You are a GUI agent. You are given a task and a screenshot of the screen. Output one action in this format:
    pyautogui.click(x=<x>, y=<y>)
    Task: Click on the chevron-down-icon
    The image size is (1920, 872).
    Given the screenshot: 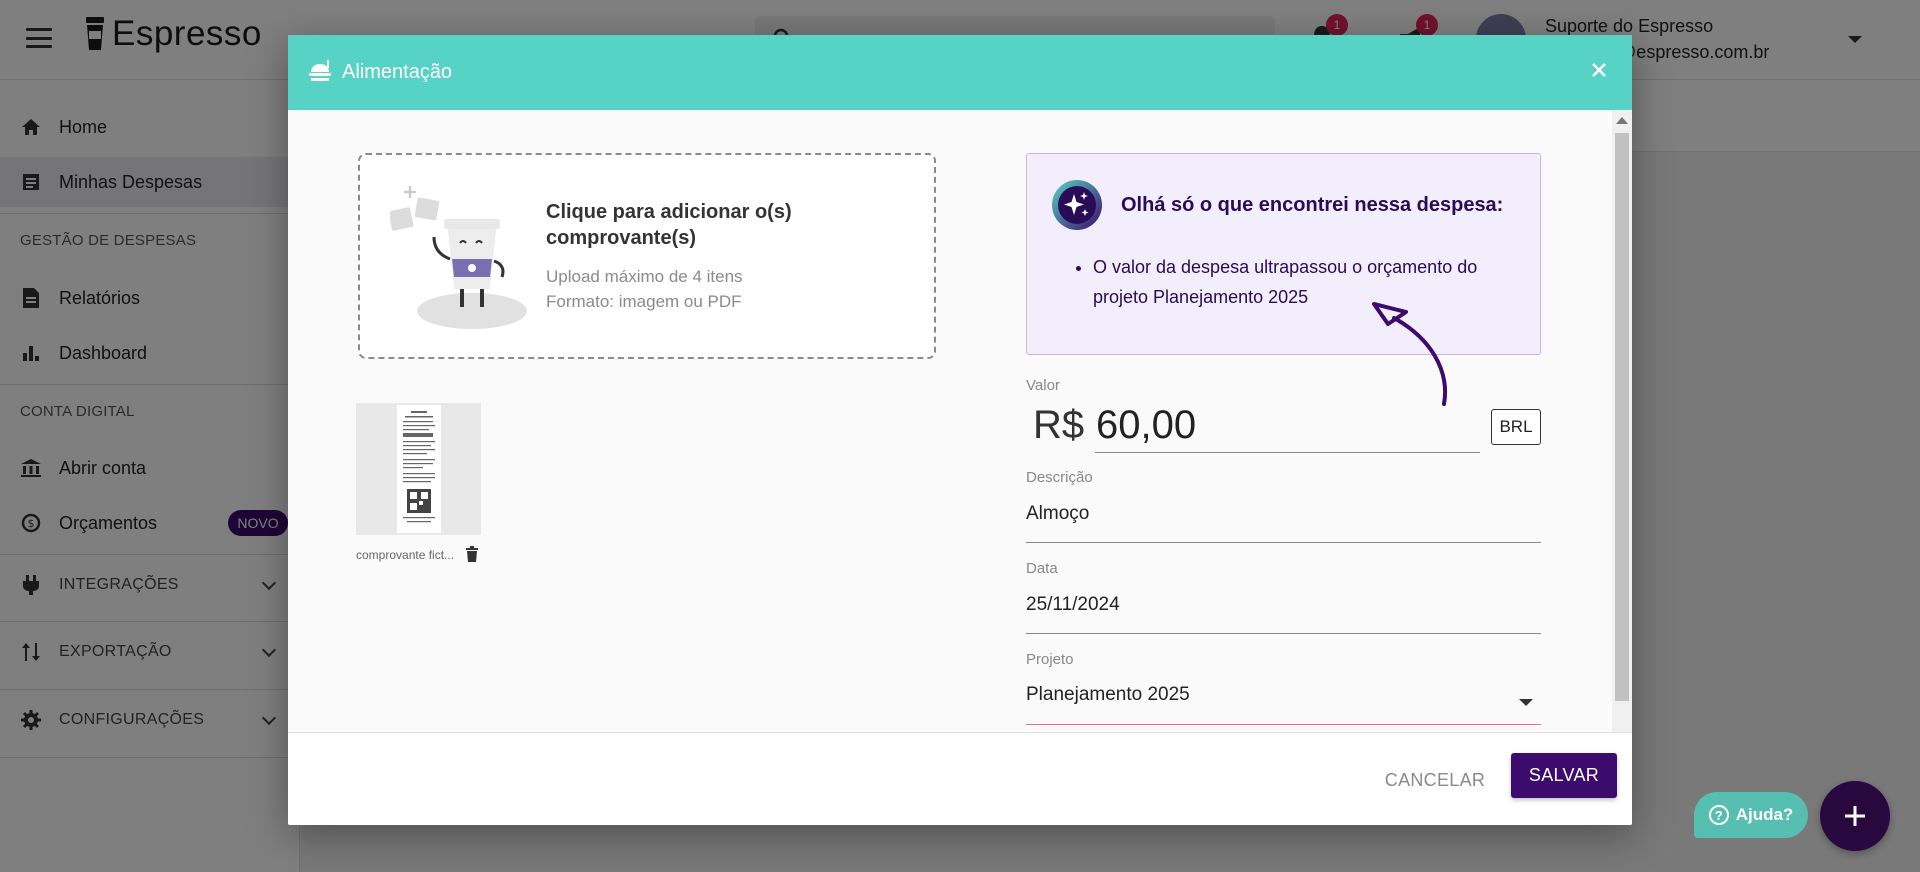 What is the action you would take?
    pyautogui.click(x=1526, y=702)
    